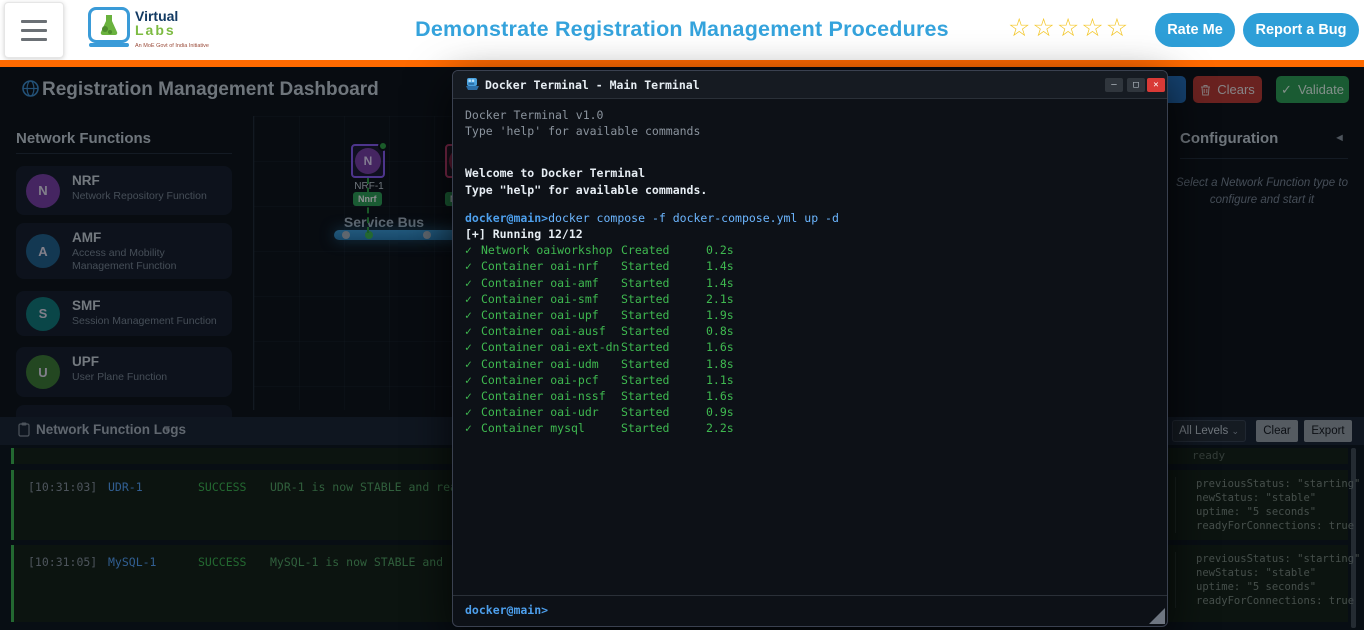  Describe the element at coordinates (555, 173) in the screenshot. I see `terminal-welcome-line: Welcome to Docker Terminal` at that location.